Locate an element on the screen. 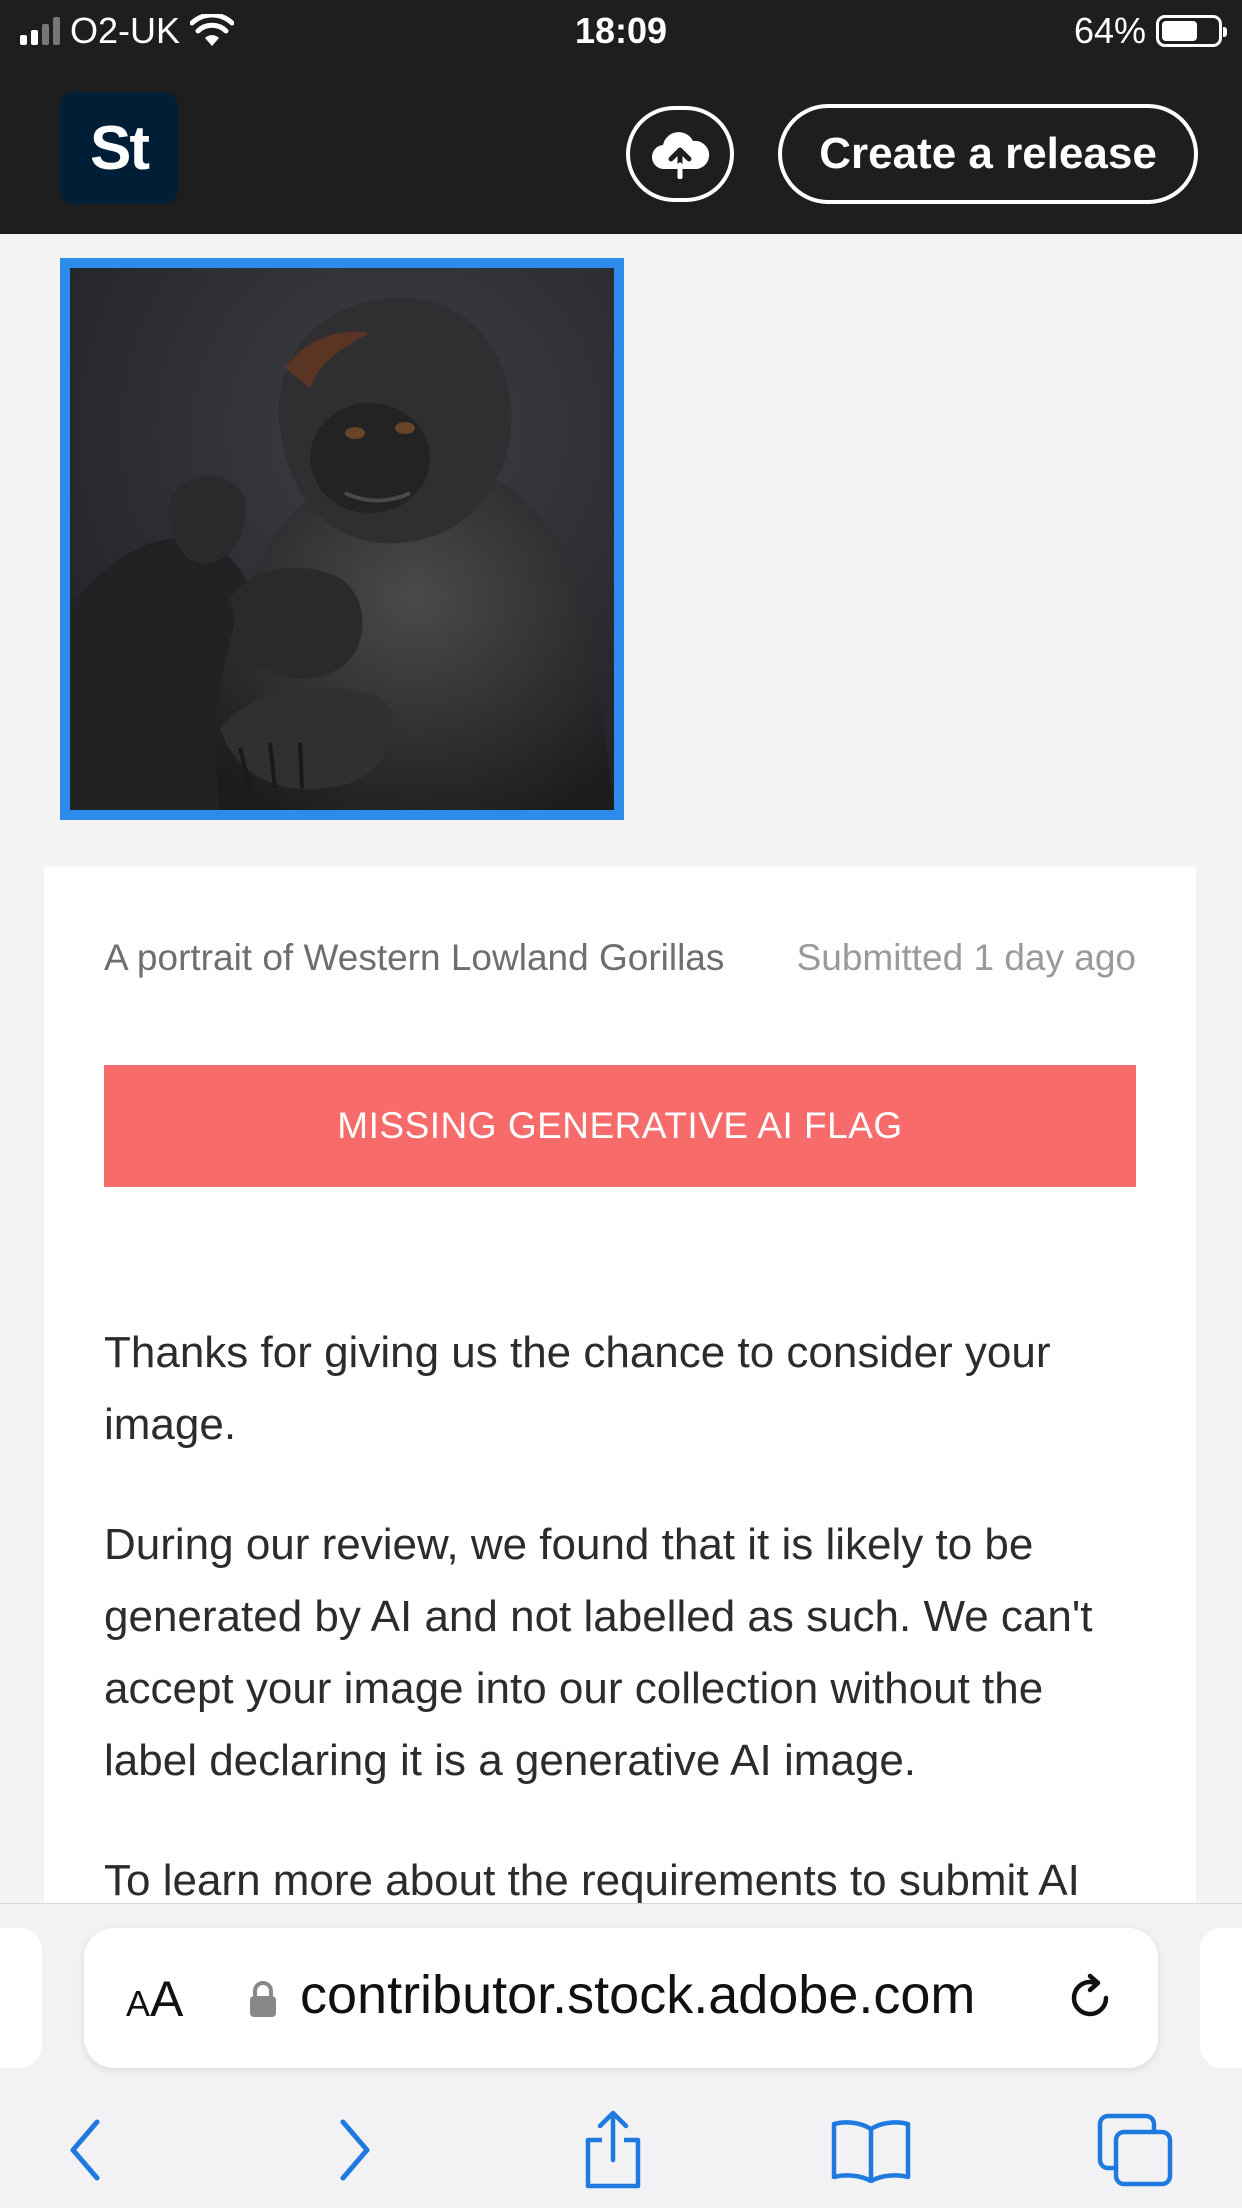  forward-button is located at coordinates (355, 2150).